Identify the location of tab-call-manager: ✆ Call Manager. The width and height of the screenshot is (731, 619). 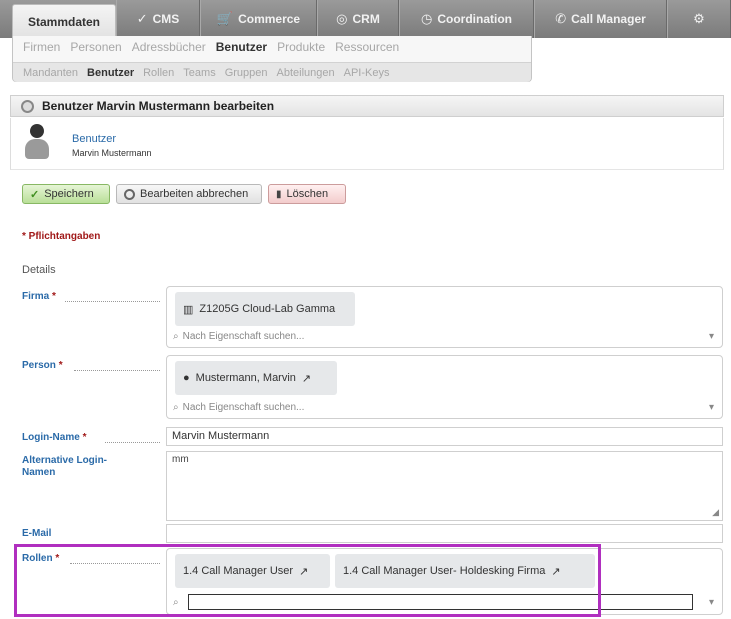
(600, 19).